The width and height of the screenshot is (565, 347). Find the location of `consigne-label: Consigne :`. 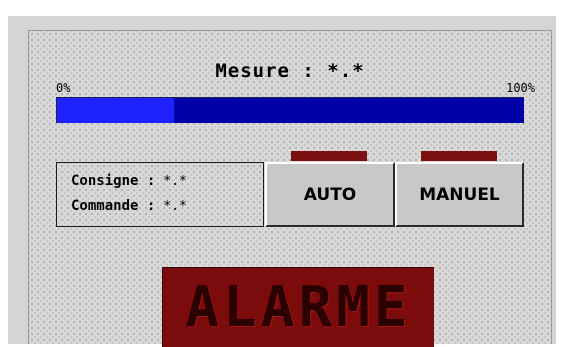

consigne-label: Consigne : is located at coordinates (113, 181).